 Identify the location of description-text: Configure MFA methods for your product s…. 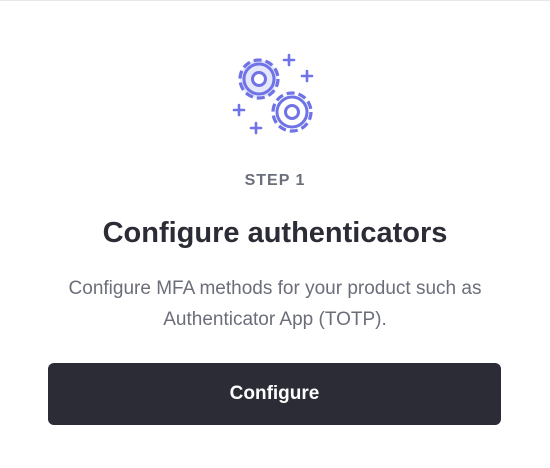
(275, 304).